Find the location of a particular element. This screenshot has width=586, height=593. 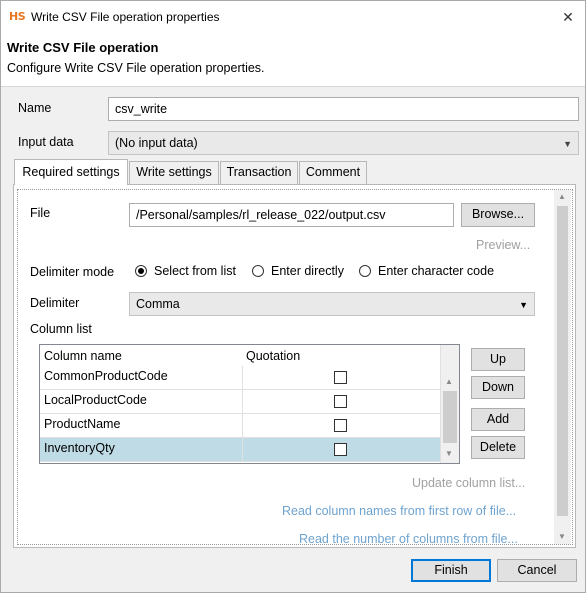

table-scrollbar: ▲ ▼ is located at coordinates (449, 404).